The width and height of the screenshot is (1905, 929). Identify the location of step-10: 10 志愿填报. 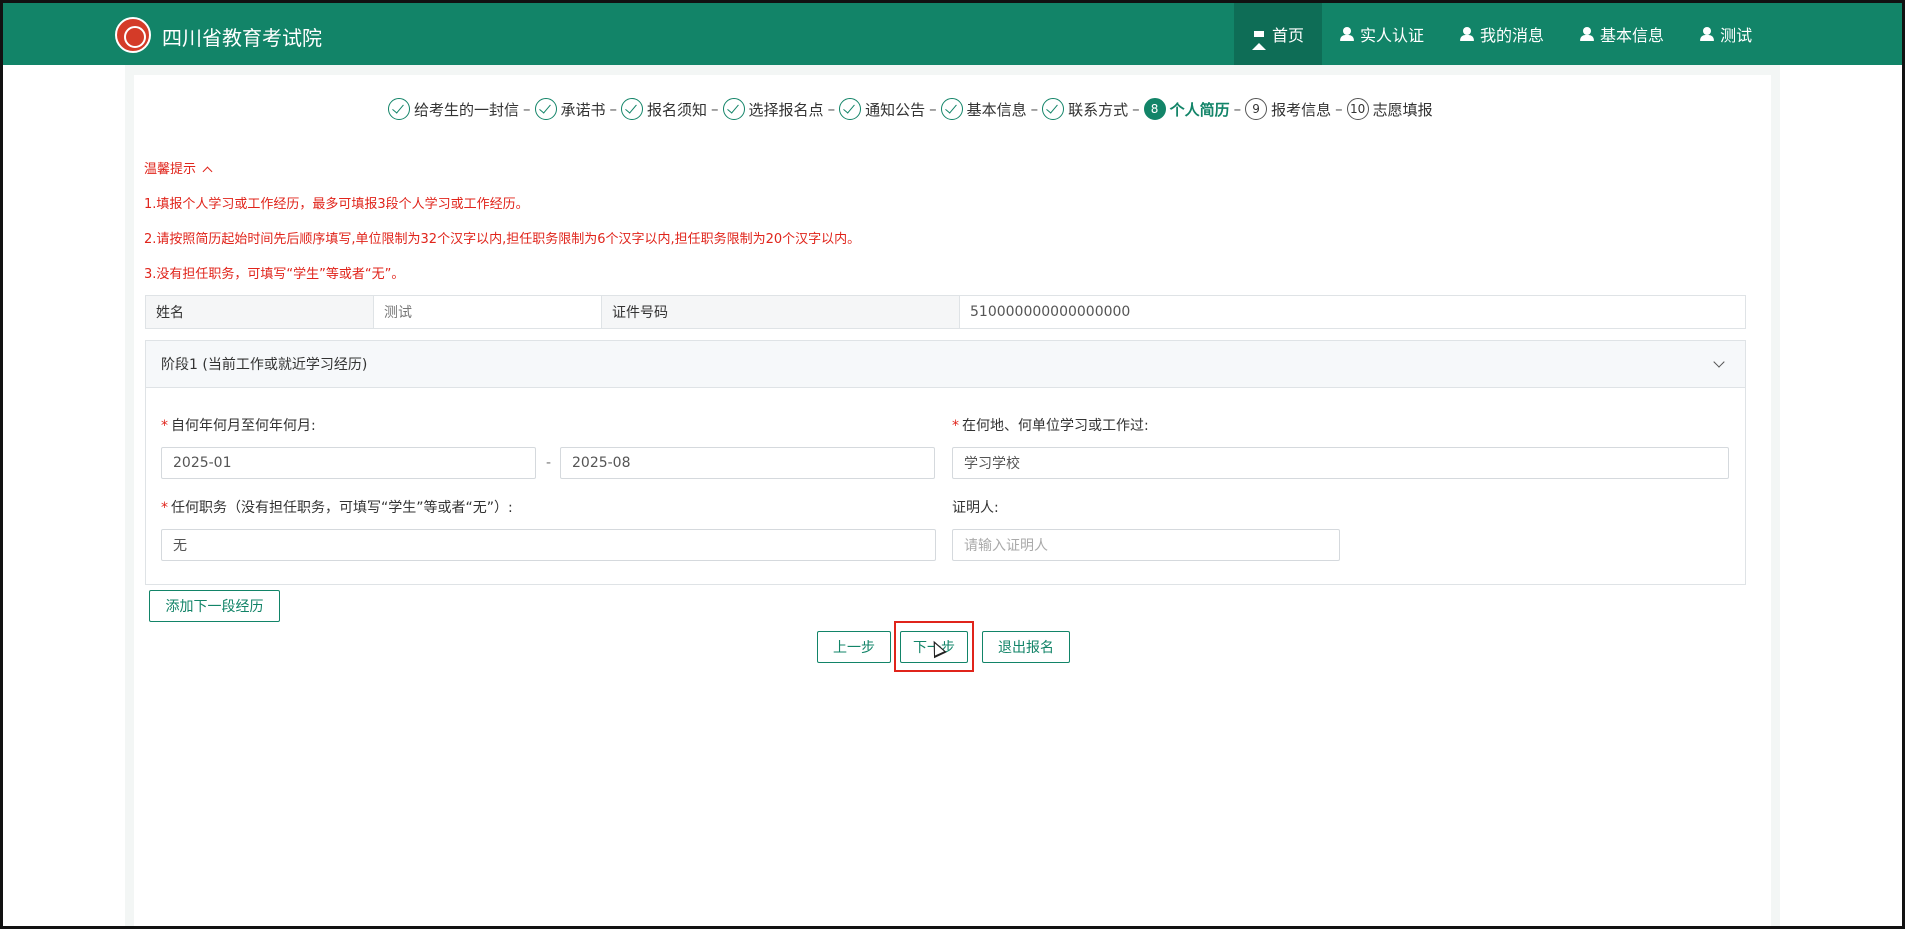
(1389, 109).